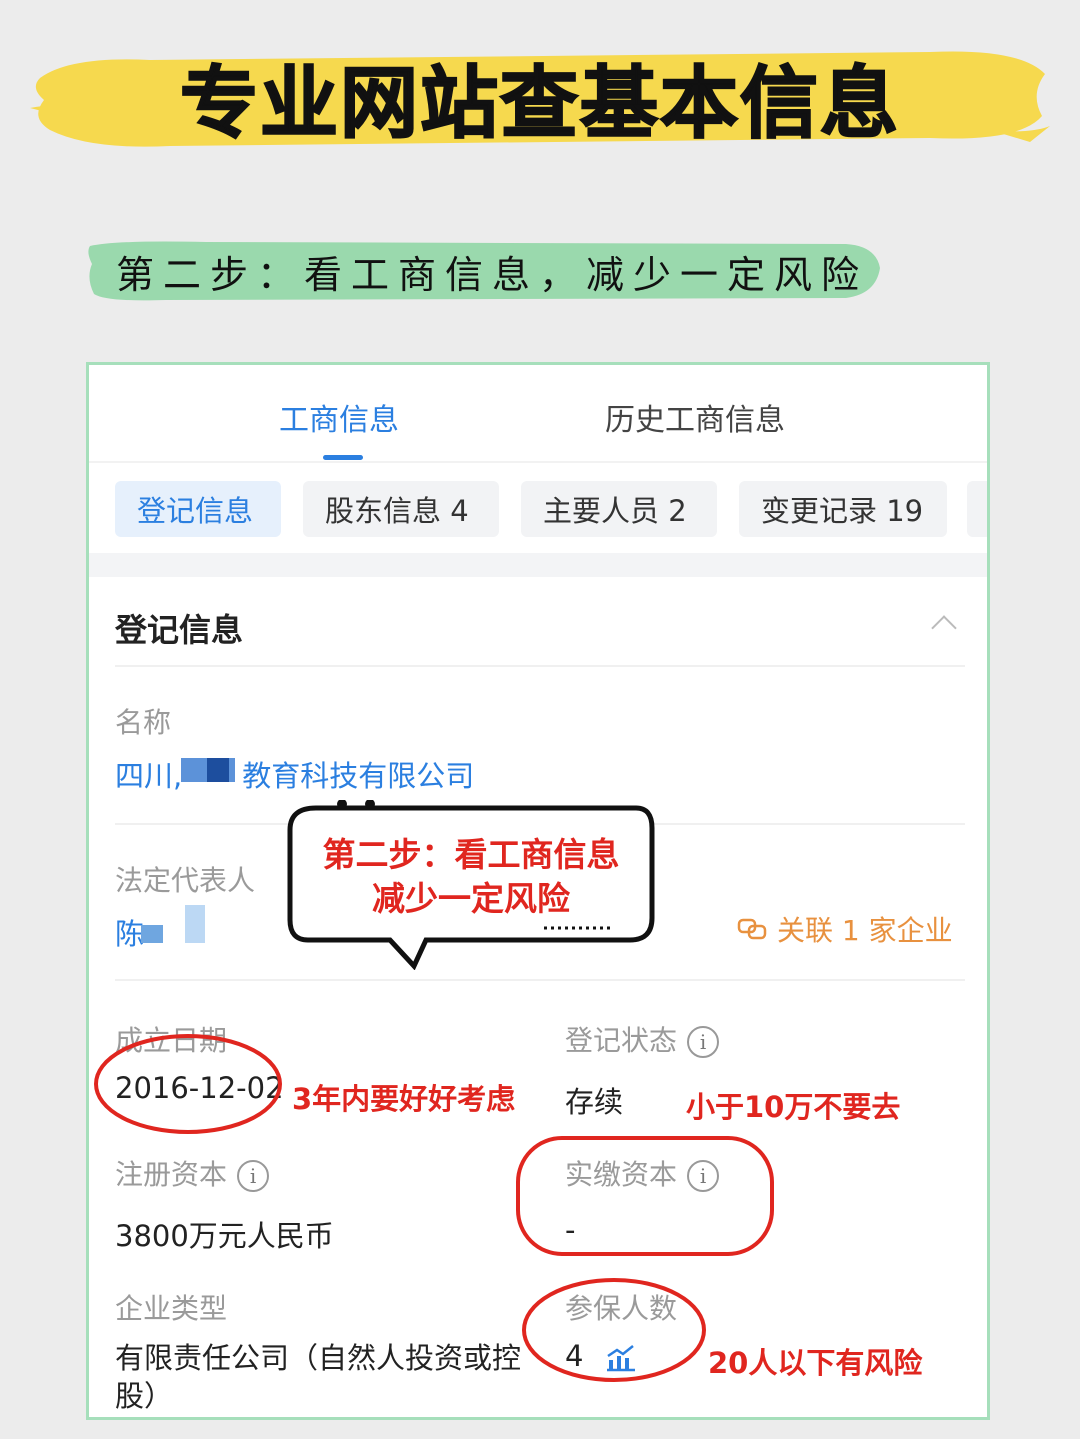  I want to click on title-banner: 专业网站查基本信息, so click(540, 97).